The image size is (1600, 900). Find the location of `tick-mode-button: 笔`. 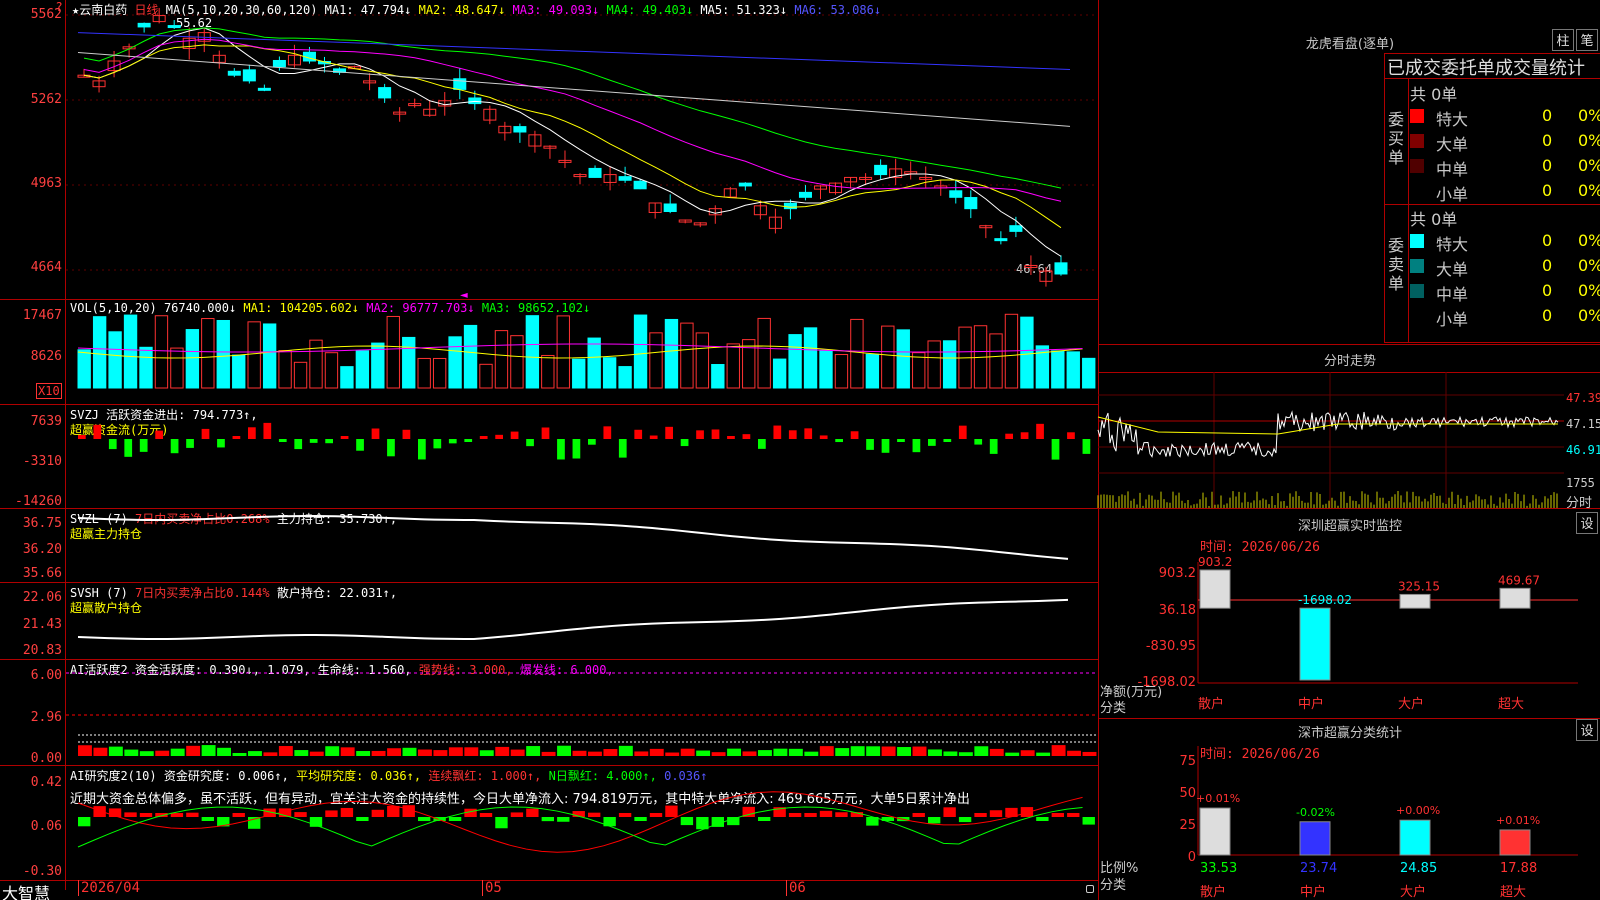

tick-mode-button: 笔 is located at coordinates (1587, 40).